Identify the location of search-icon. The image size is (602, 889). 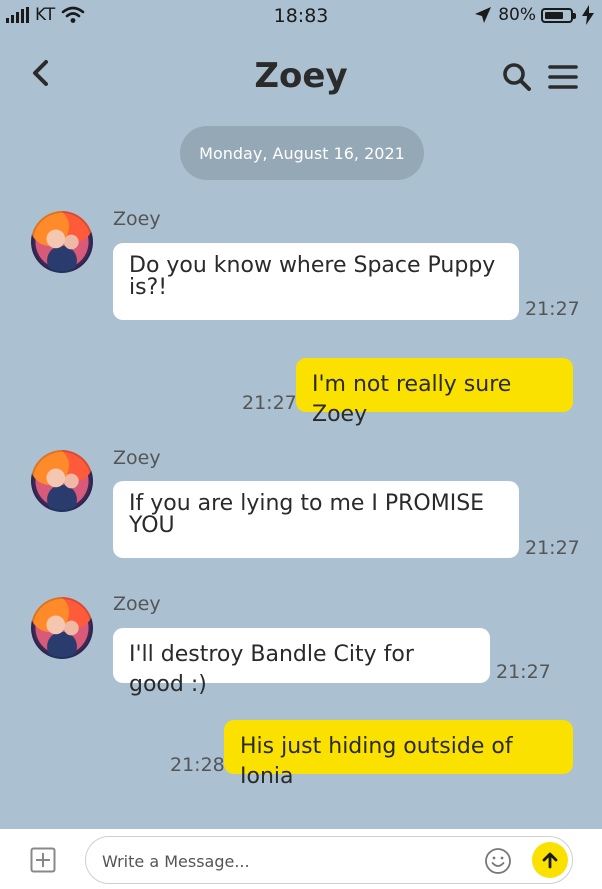
(517, 77).